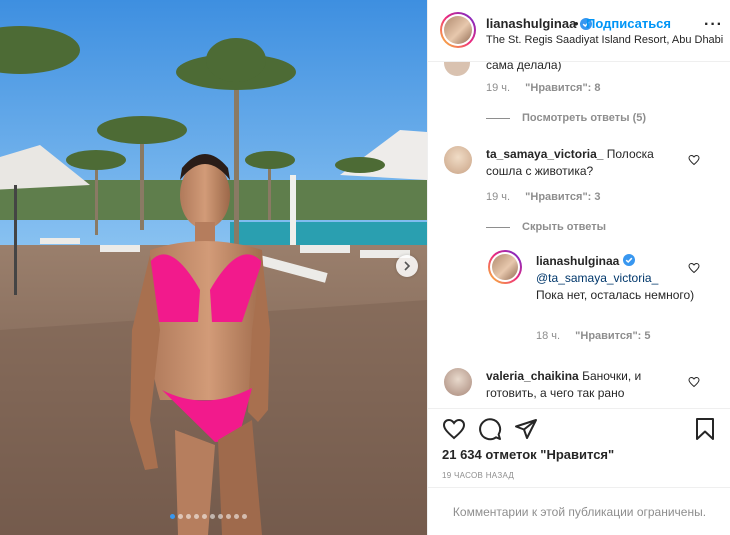  I want to click on reply-meta: 18 ч. "Нравится": 5, so click(593, 336).